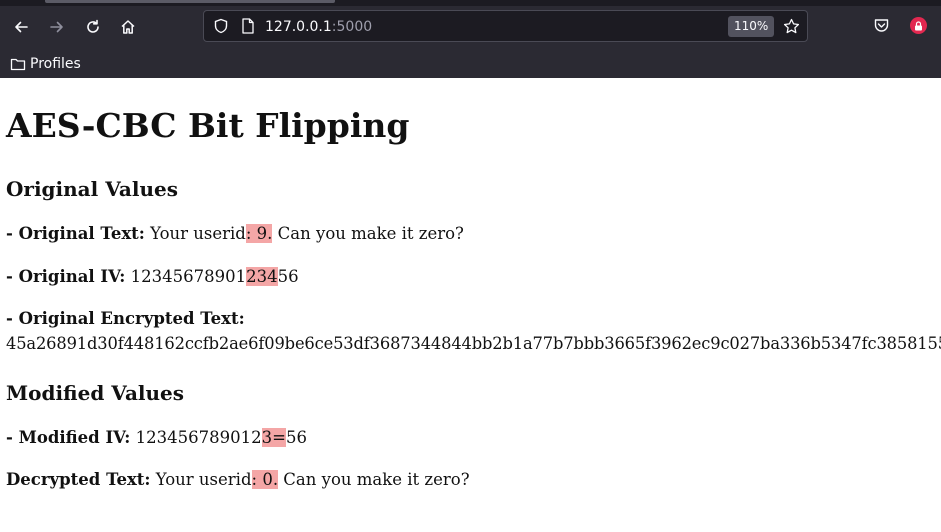  I want to click on modified-iv-highlight: 3=, so click(273, 437).